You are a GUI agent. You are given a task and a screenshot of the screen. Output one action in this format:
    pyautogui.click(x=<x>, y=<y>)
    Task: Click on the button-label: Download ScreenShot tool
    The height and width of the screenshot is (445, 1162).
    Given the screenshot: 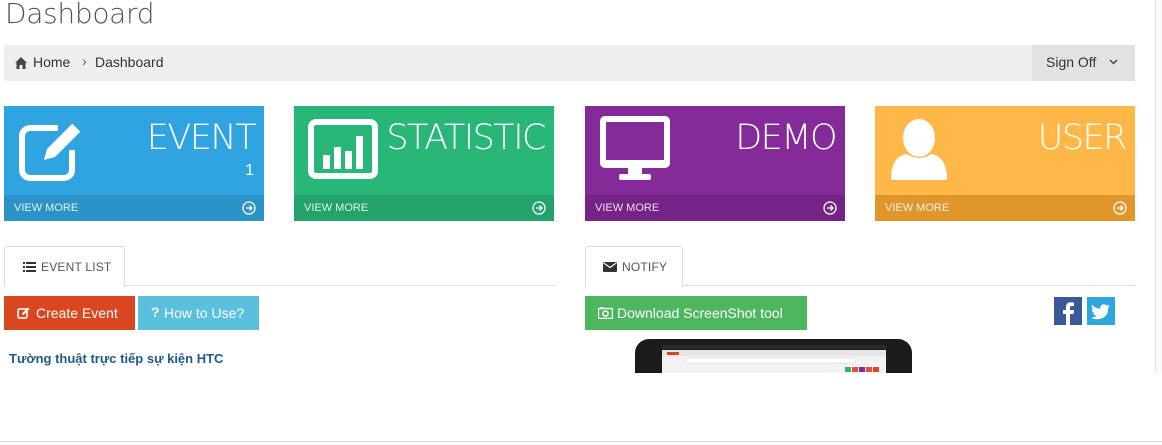 What is the action you would take?
    pyautogui.click(x=700, y=313)
    